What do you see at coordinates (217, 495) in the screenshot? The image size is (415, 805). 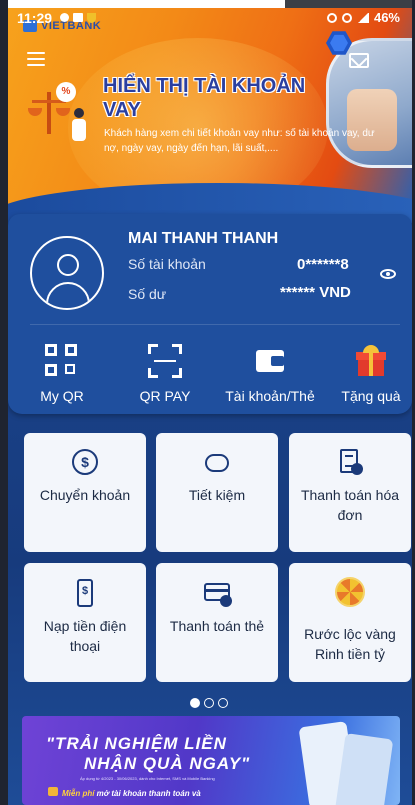 I see `tile-label: Tiết kiệm` at bounding box center [217, 495].